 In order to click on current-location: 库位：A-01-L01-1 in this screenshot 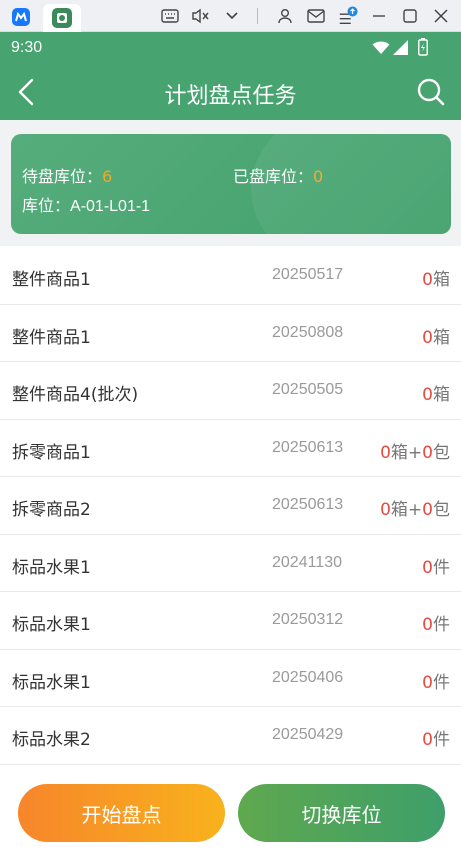, I will do `click(86, 204)`.